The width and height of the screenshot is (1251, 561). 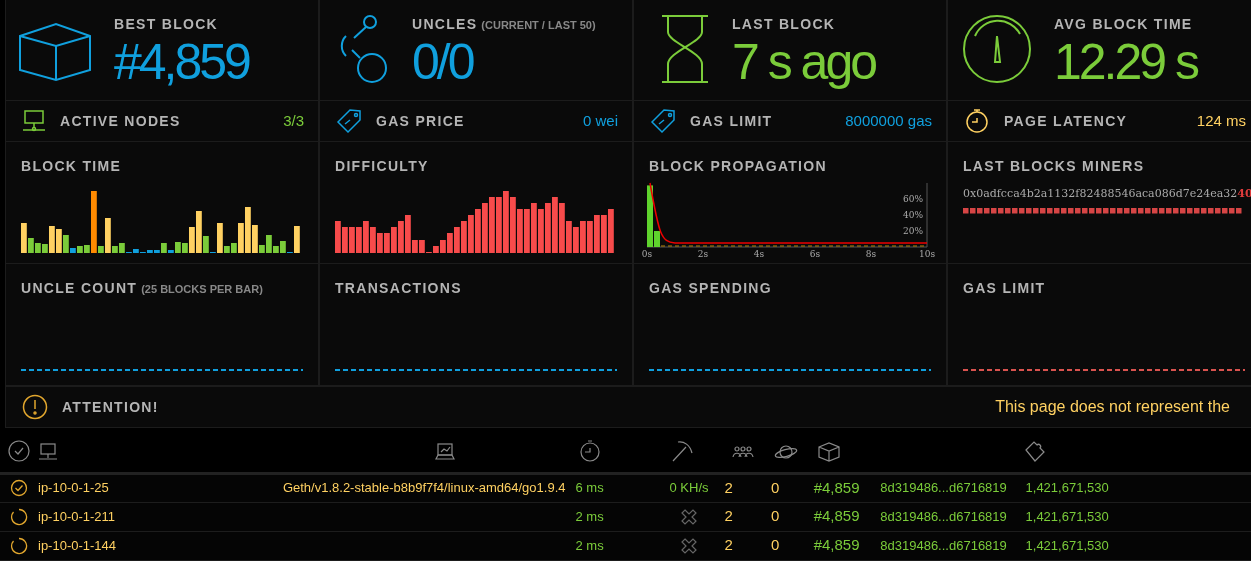 I want to click on x-tick-label: 0s, so click(x=647, y=254).